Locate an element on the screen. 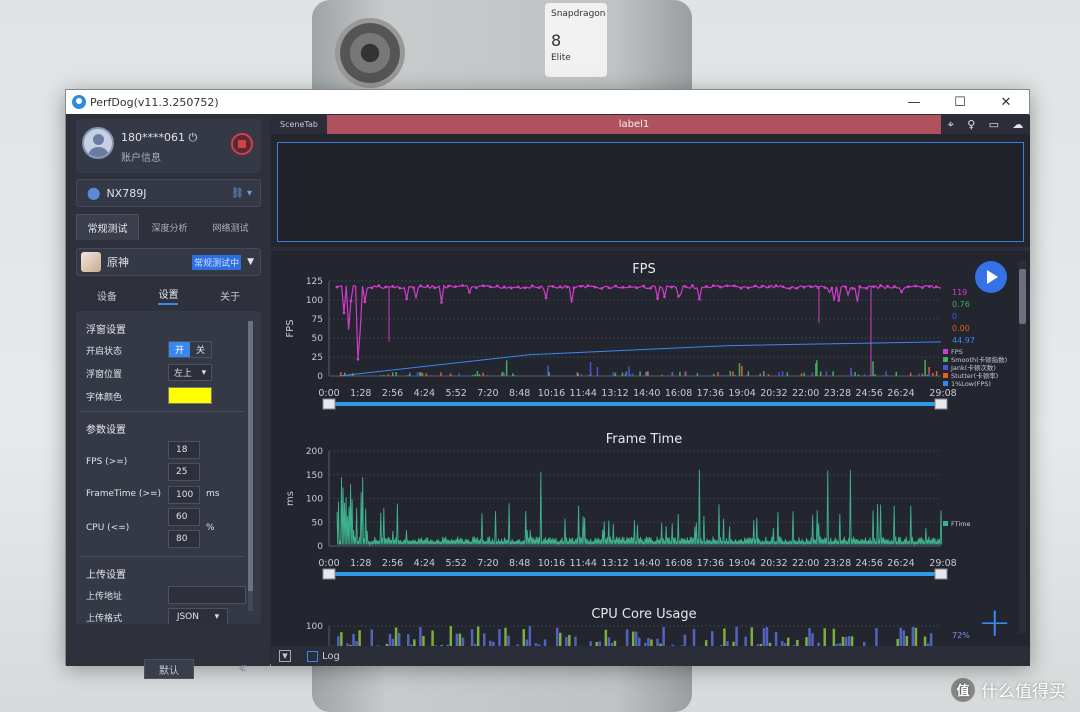 This screenshot has height=712, width=1080. fps-series-line is located at coordinates (639, 322).